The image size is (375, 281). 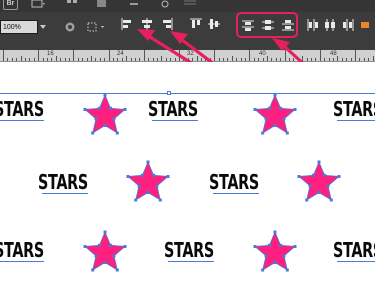 What do you see at coordinates (166, 23) in the screenshot?
I see `align-right-edges-icon` at bounding box center [166, 23].